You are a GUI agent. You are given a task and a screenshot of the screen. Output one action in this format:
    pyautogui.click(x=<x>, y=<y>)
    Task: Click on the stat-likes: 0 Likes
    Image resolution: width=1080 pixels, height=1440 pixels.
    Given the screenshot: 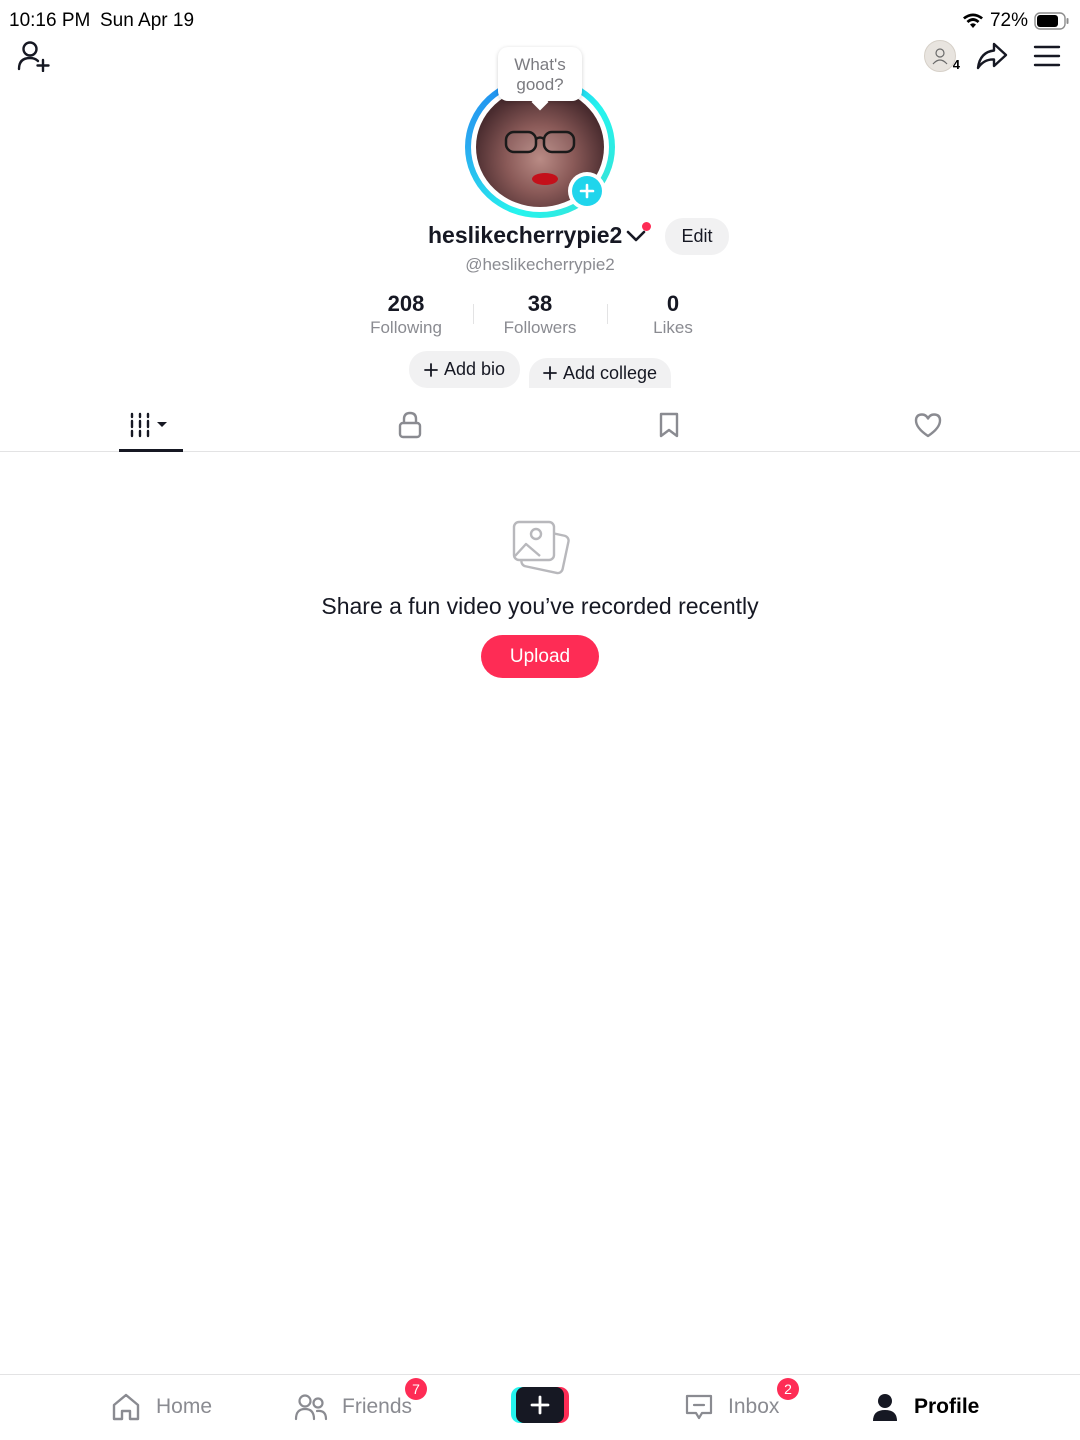 What is the action you would take?
    pyautogui.click(x=673, y=315)
    